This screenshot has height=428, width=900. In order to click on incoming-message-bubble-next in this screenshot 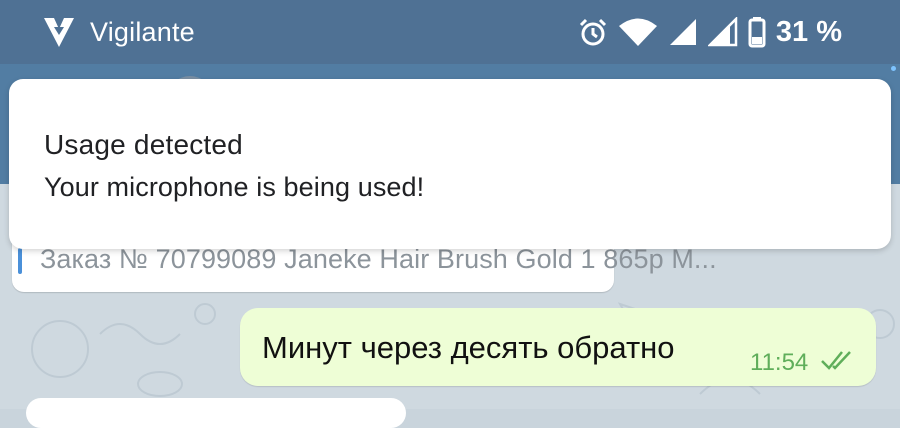, I will do `click(216, 413)`.